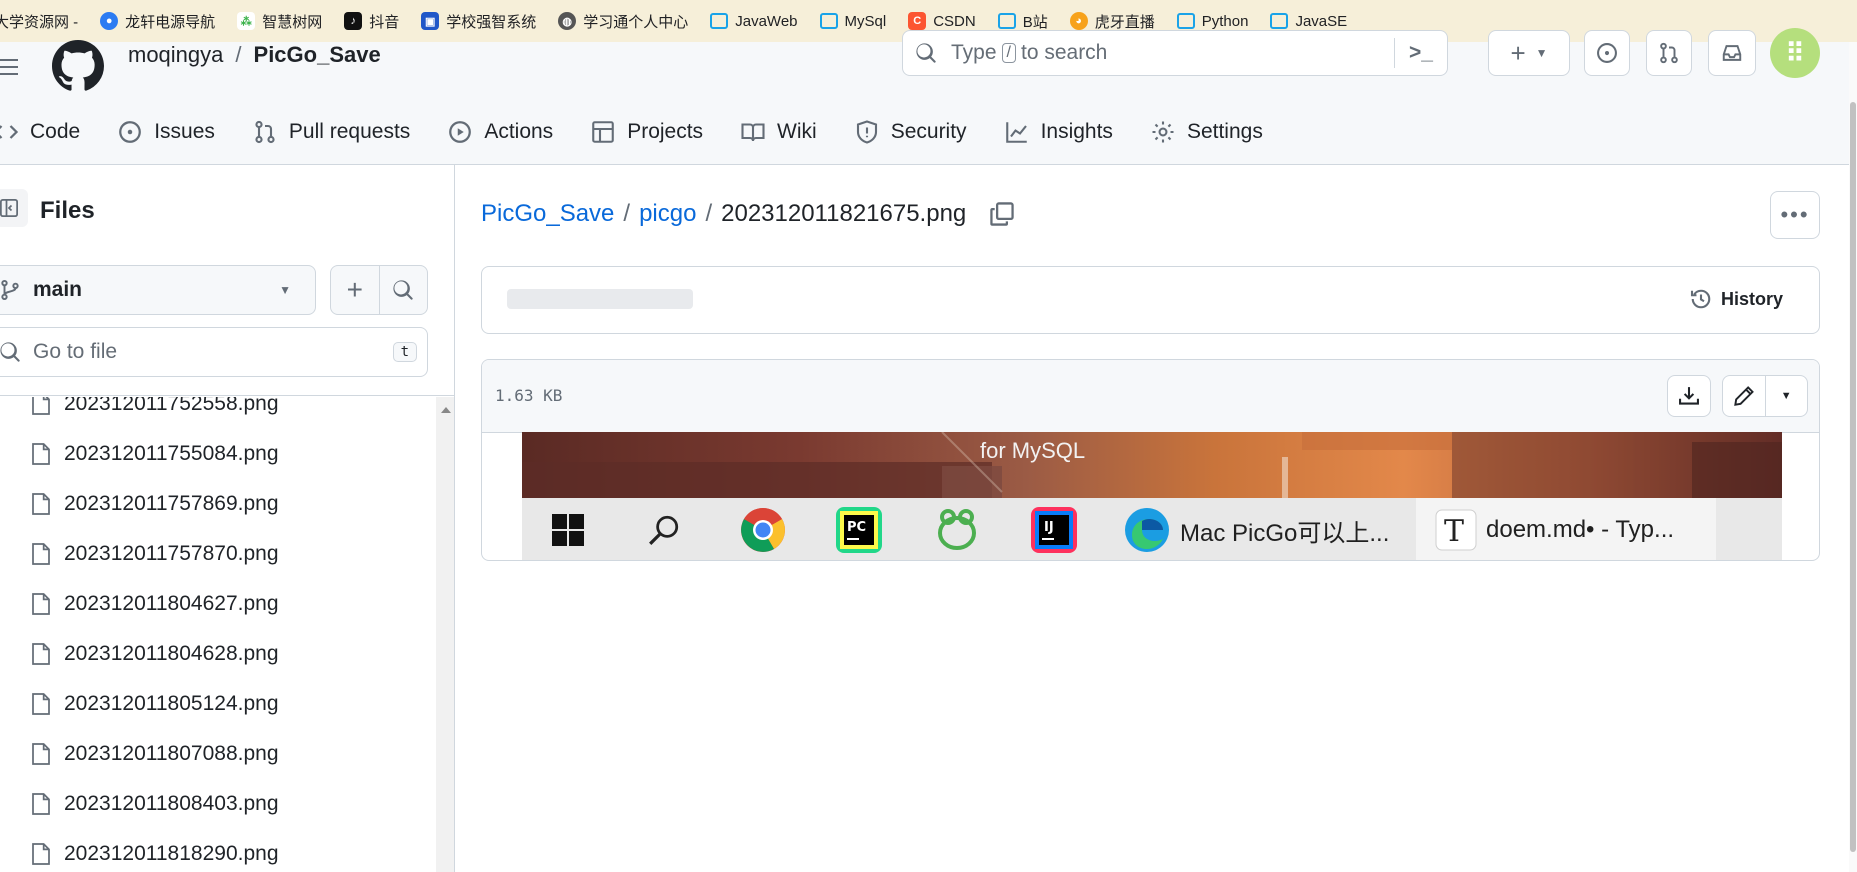 This screenshot has height=872, width=1857. Describe the element at coordinates (917, 21) in the screenshot. I see `csdn-icon: C` at that location.